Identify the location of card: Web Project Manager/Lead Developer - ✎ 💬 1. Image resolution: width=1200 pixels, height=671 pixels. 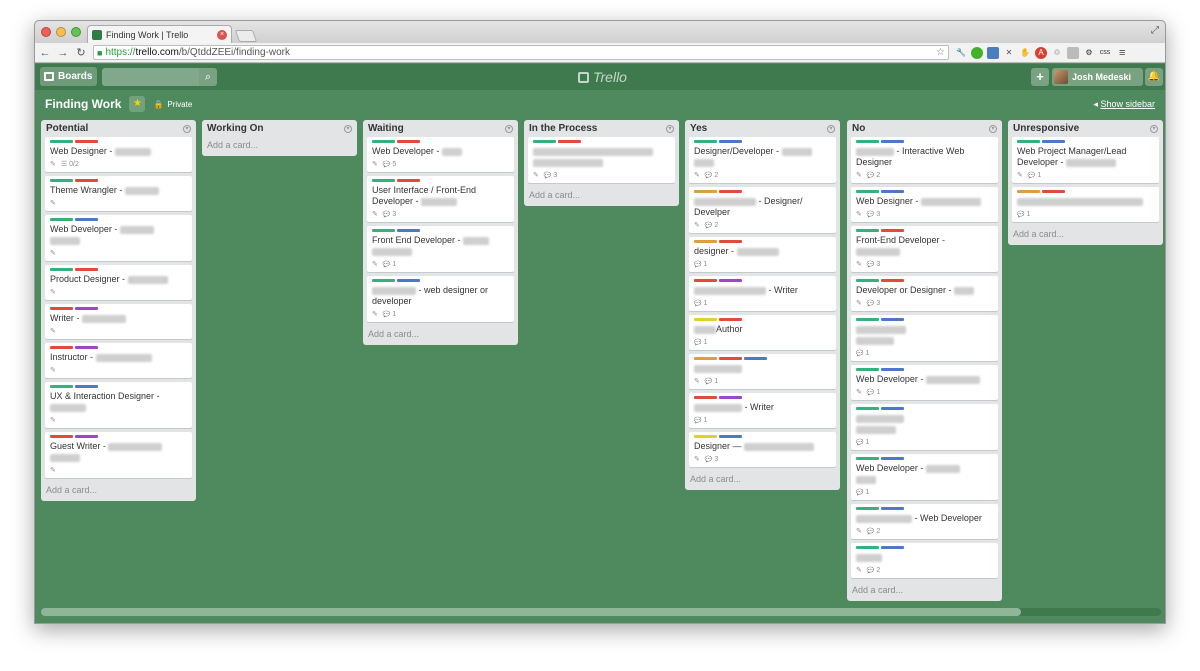
(1085, 160).